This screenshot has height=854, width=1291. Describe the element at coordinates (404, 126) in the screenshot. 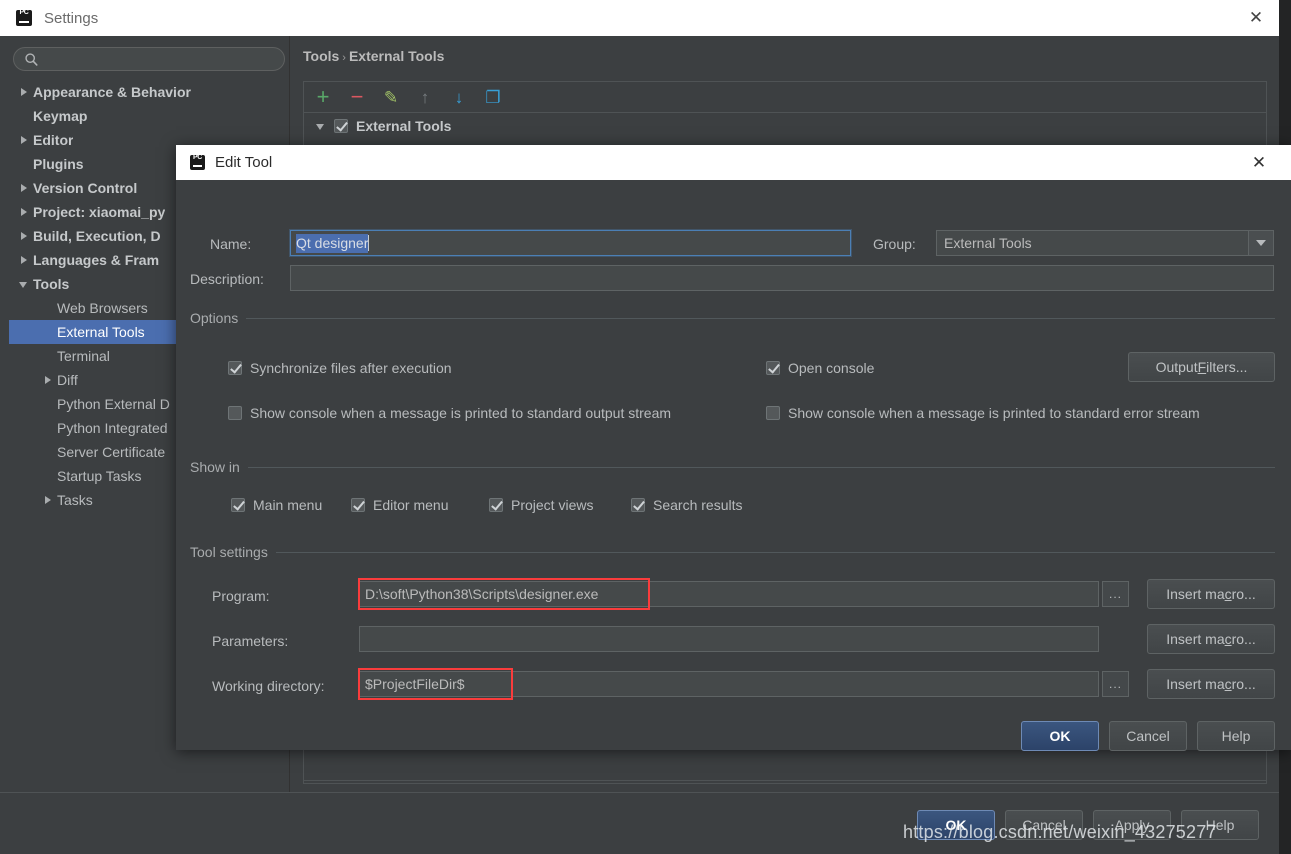

I see `group-row-label: External Tools` at that location.